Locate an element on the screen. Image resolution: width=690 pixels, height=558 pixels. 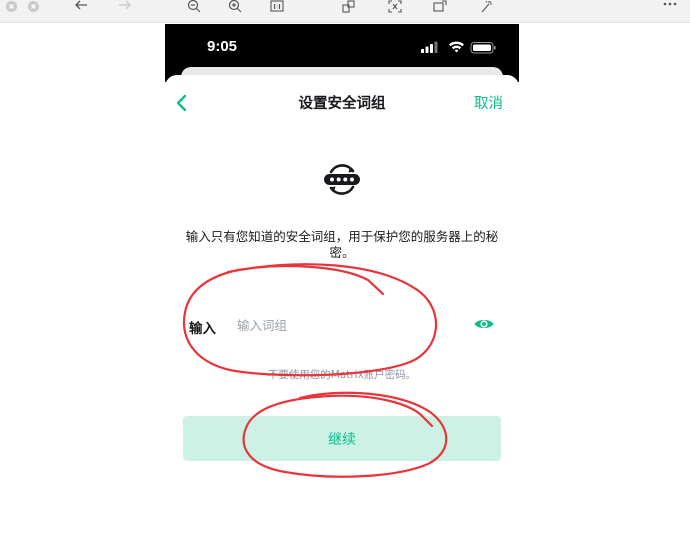
share-icon is located at coordinates (349, 7).